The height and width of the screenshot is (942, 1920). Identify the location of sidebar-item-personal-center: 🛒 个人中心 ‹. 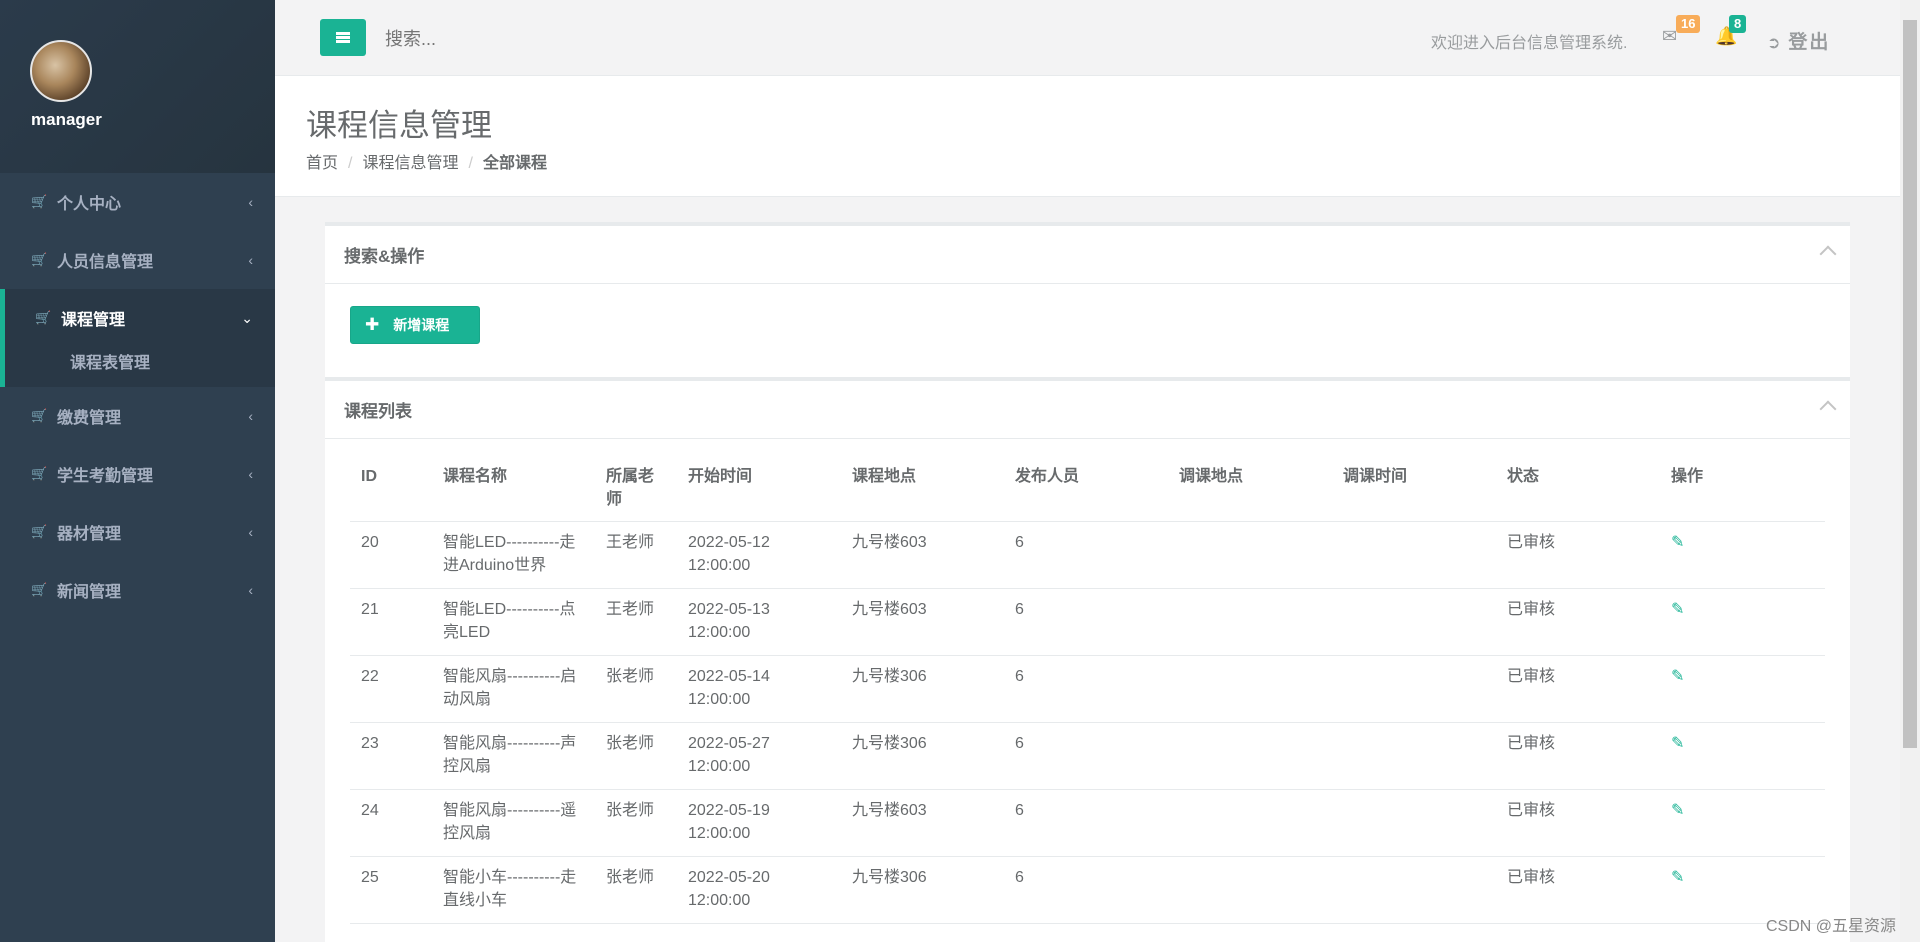
(137, 202).